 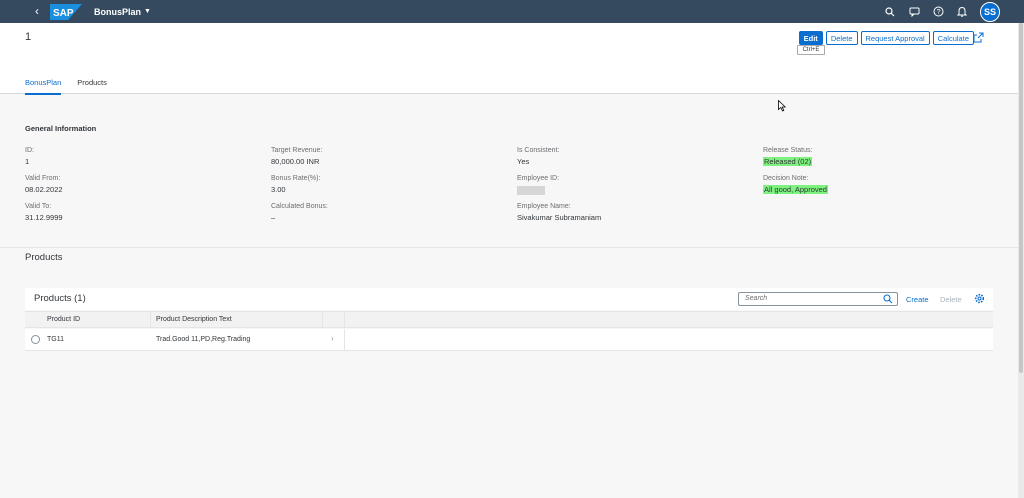 I want to click on field-release-status: Release Status: Released (02), so click(x=863, y=160).